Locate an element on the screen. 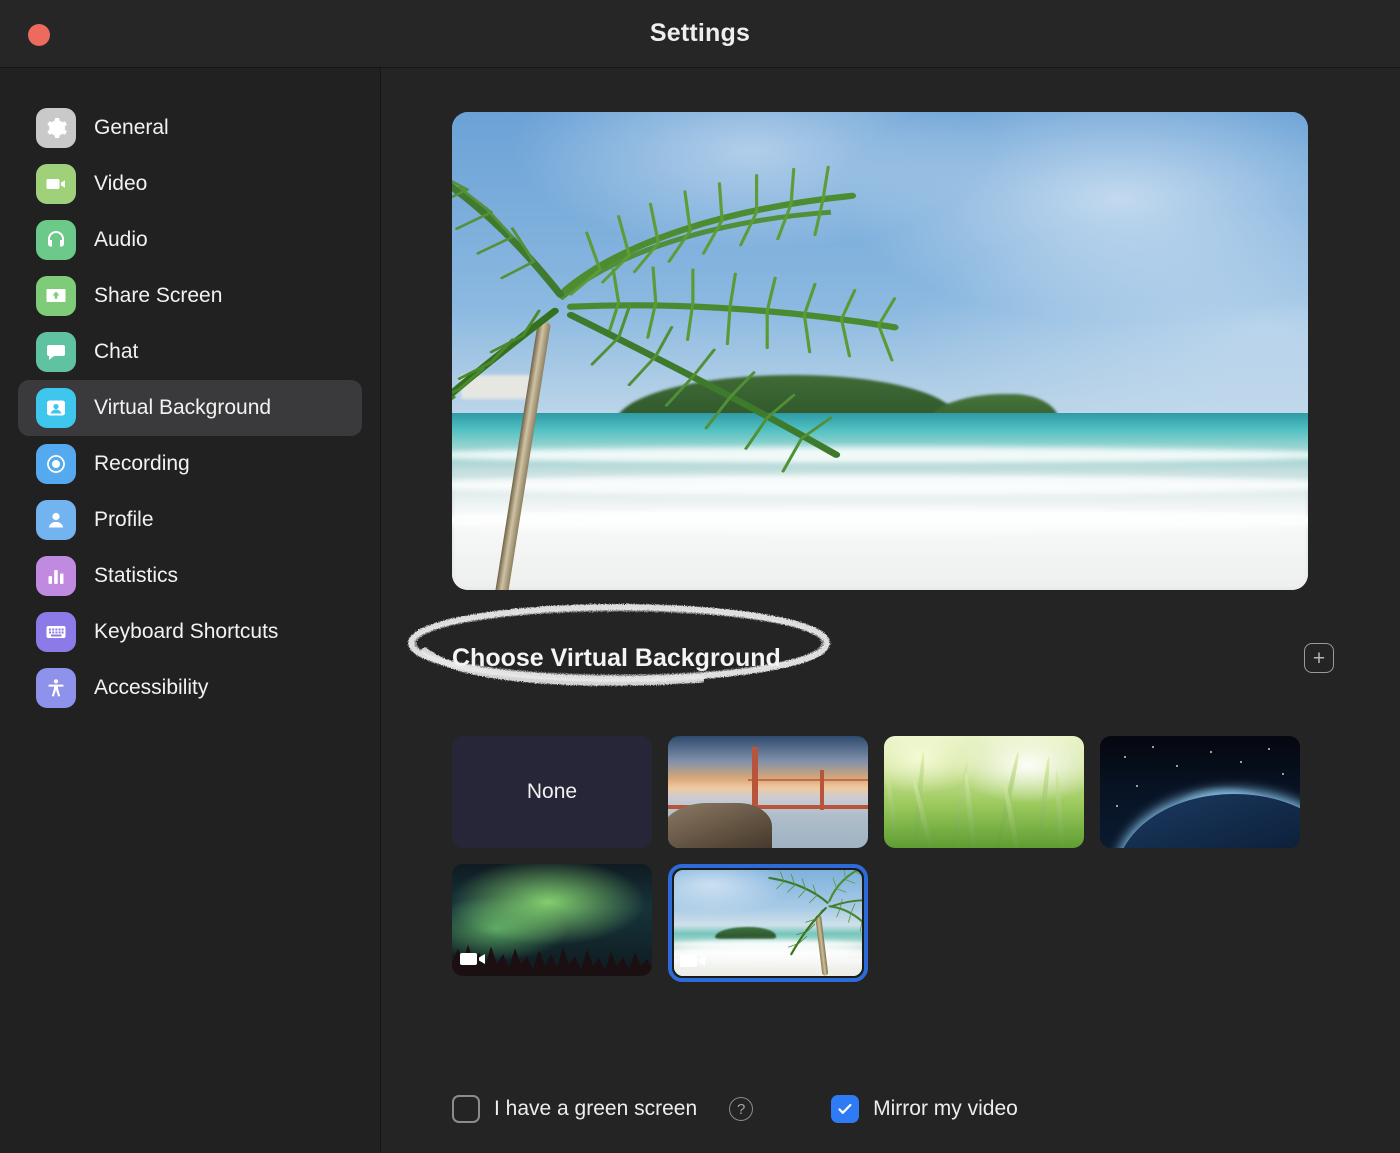  virtual-background-icon is located at coordinates (56, 408).